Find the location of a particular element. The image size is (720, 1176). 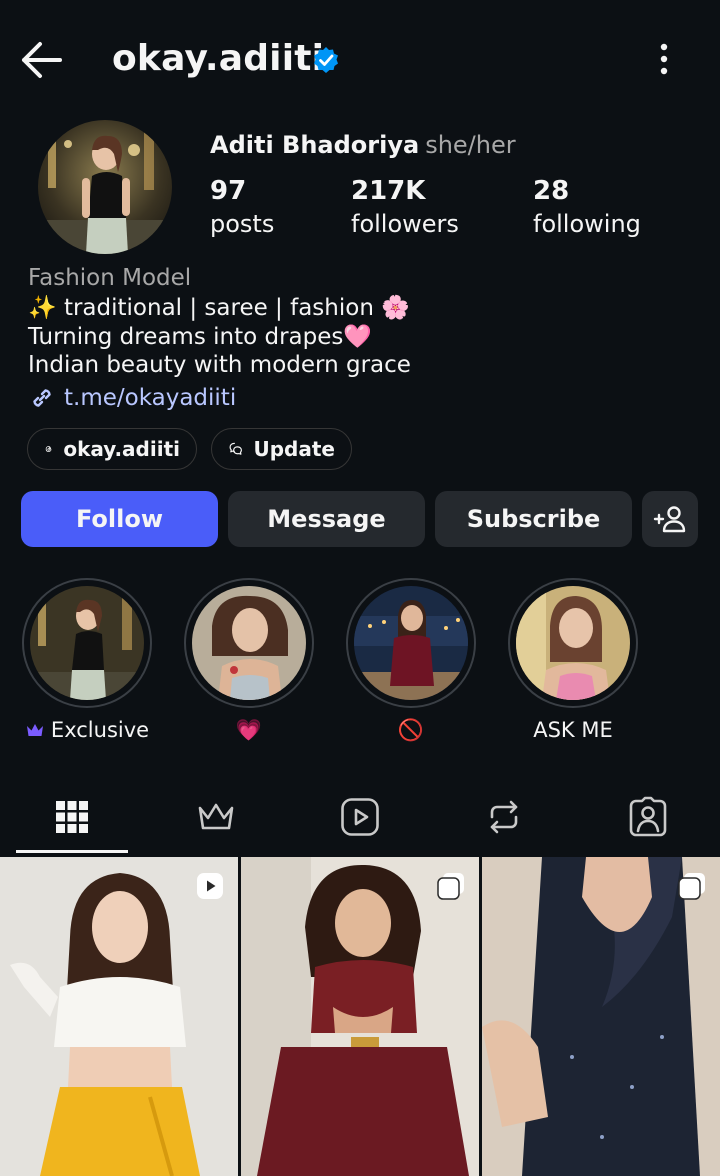

posts-stat: 97 posts is located at coordinates (242, 207).